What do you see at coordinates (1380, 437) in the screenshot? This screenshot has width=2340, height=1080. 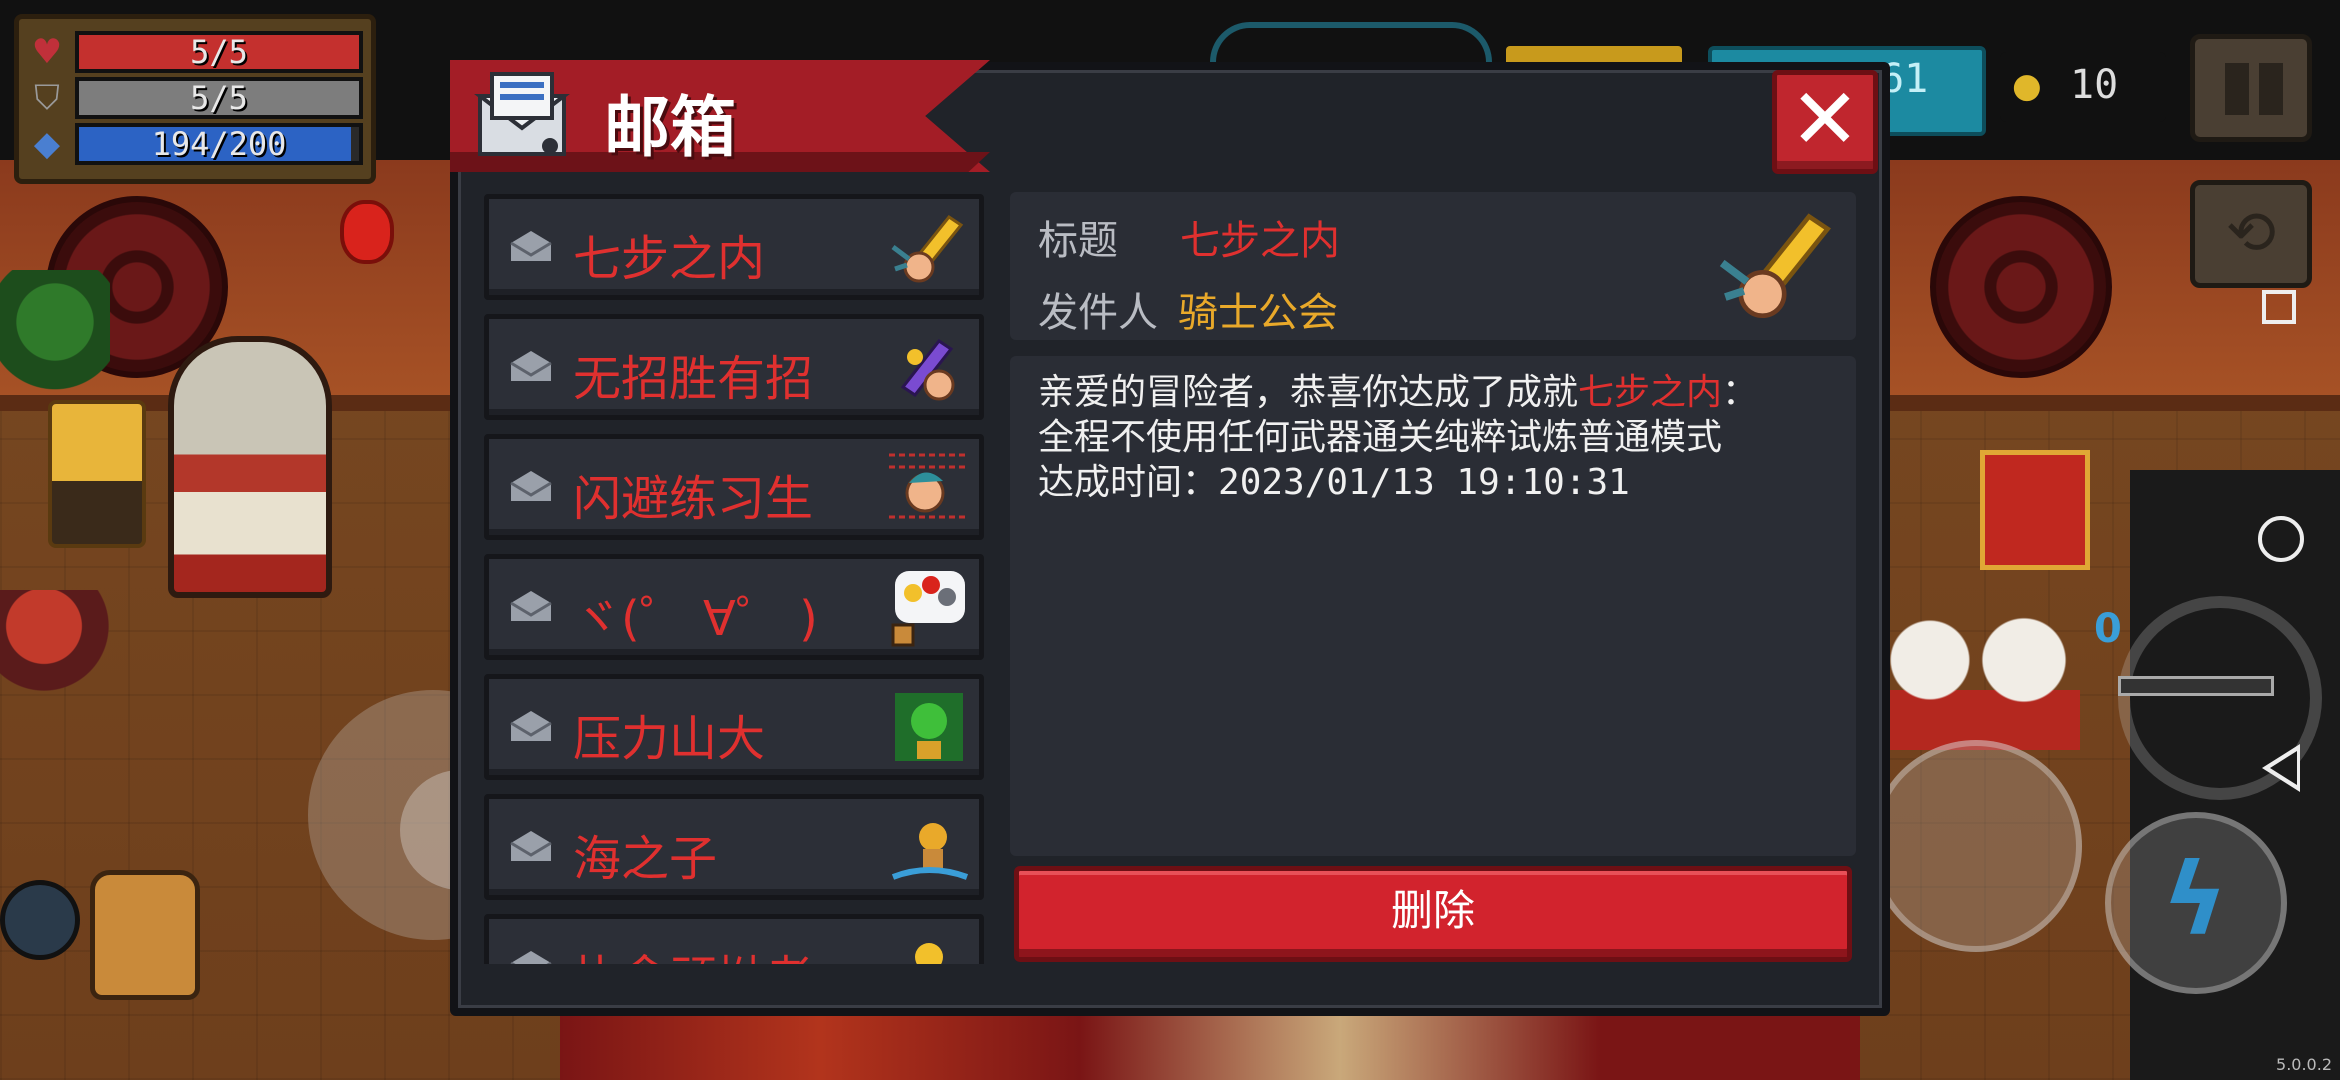 I see `body-line-2: 全程不使用任何武器通关纯粹试炼普通模式` at bounding box center [1380, 437].